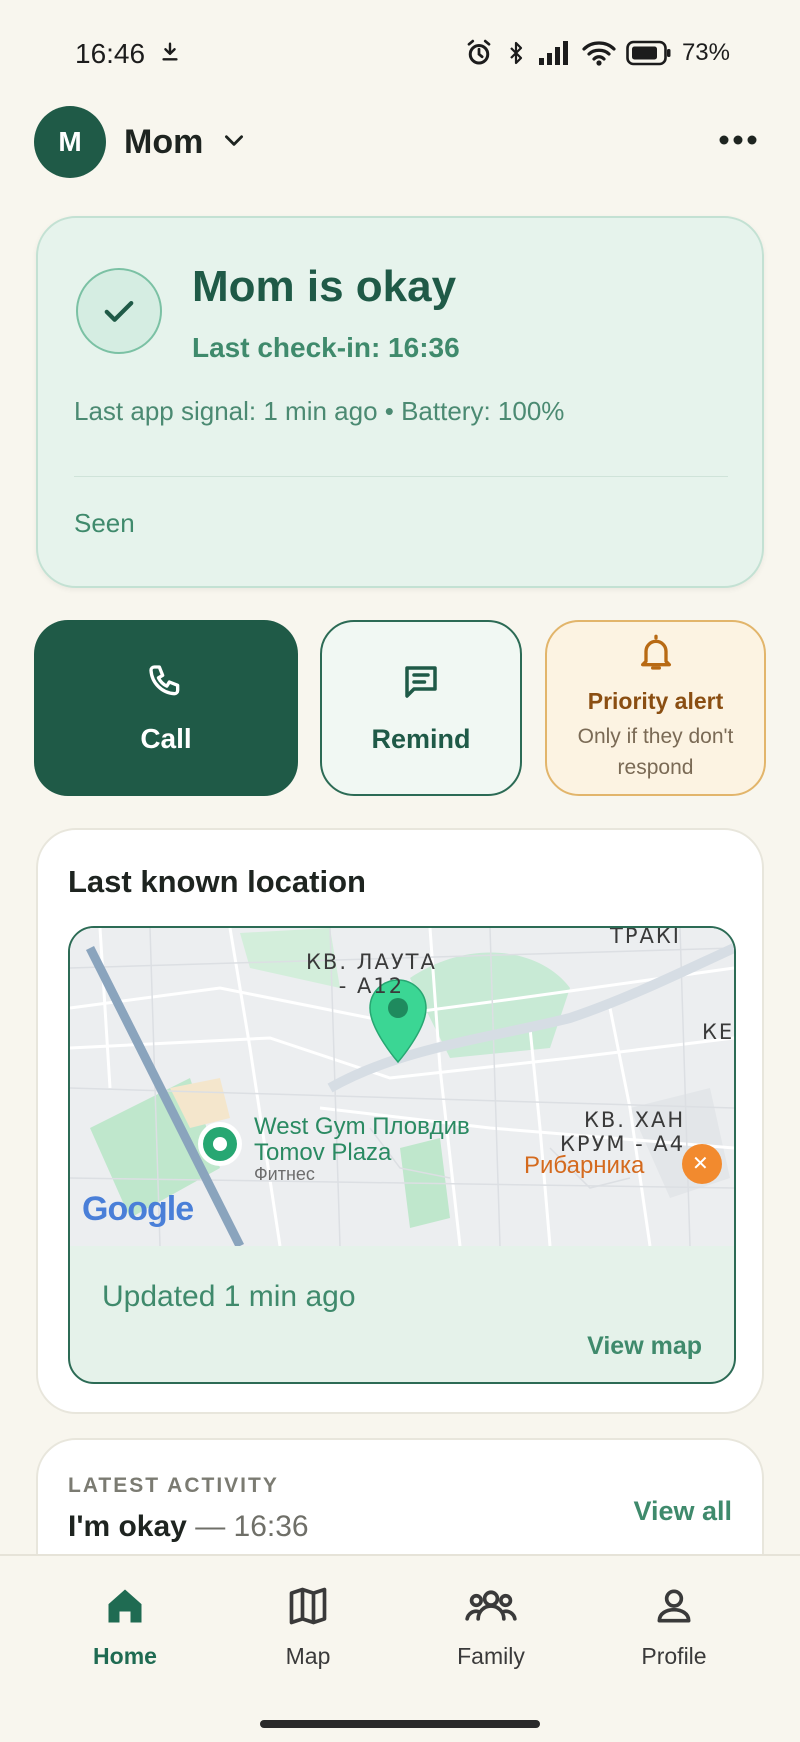 This screenshot has height=1742, width=800. I want to click on status-time: 16:46, so click(110, 53).